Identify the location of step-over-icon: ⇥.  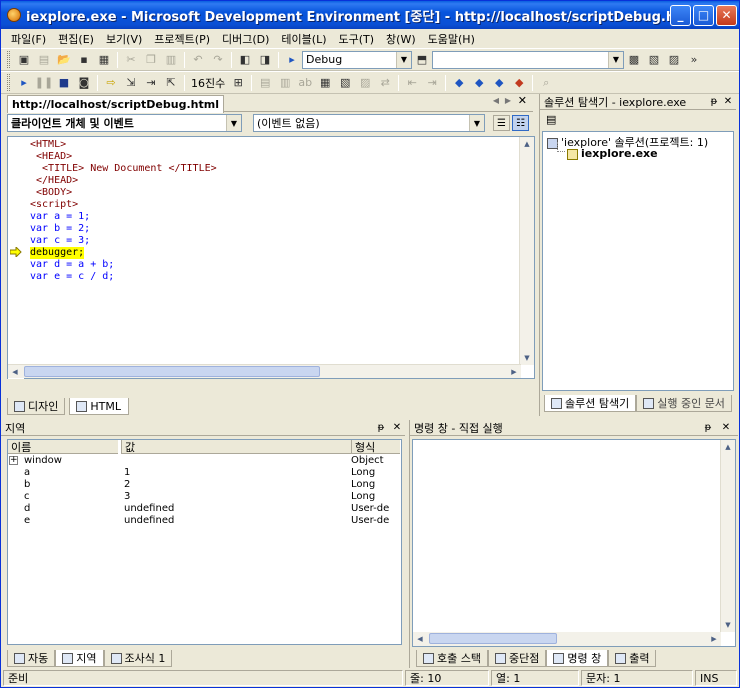
(151, 83).